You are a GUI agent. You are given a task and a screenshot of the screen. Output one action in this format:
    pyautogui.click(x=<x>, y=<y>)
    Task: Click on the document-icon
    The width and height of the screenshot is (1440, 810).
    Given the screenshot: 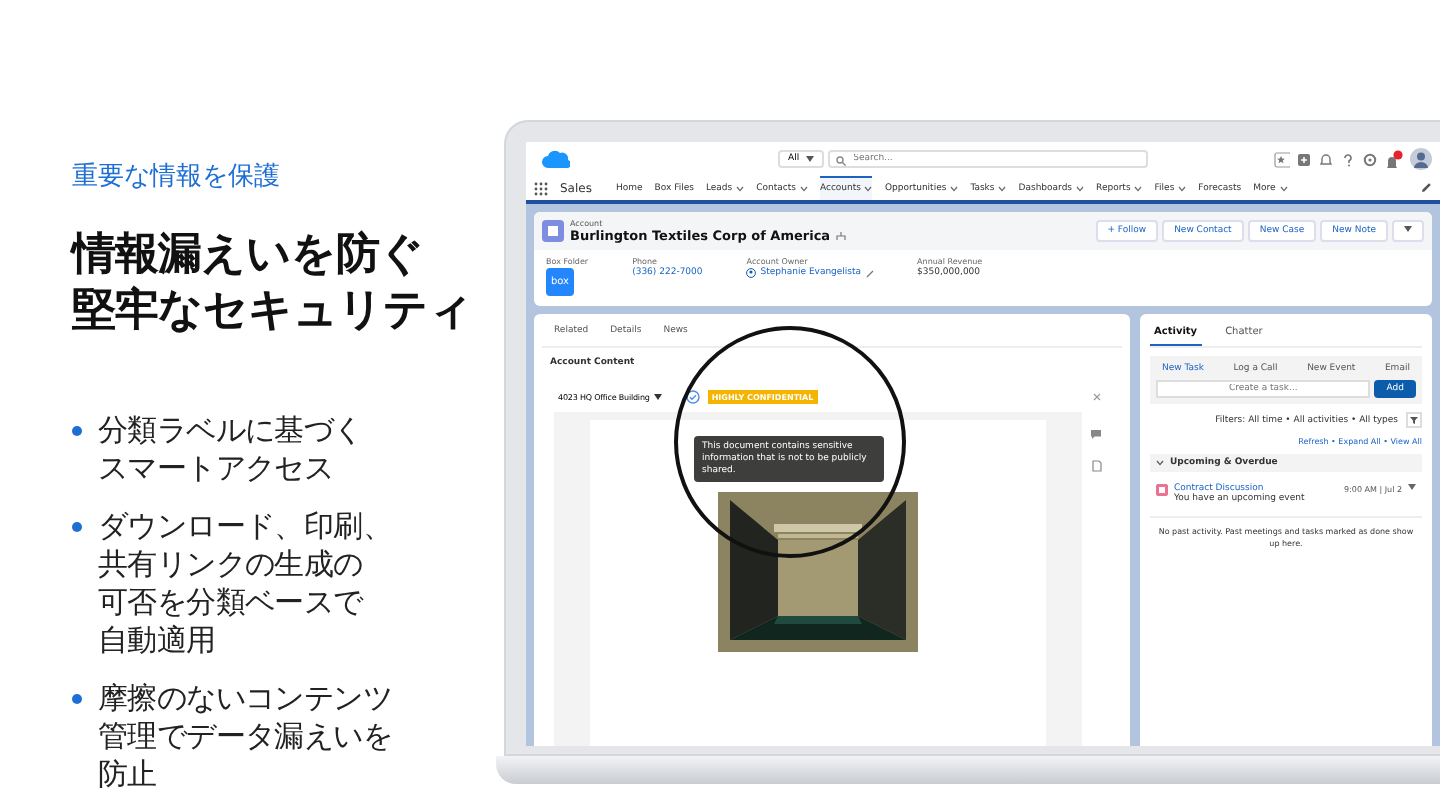 What is the action you would take?
    pyautogui.click(x=1096, y=466)
    